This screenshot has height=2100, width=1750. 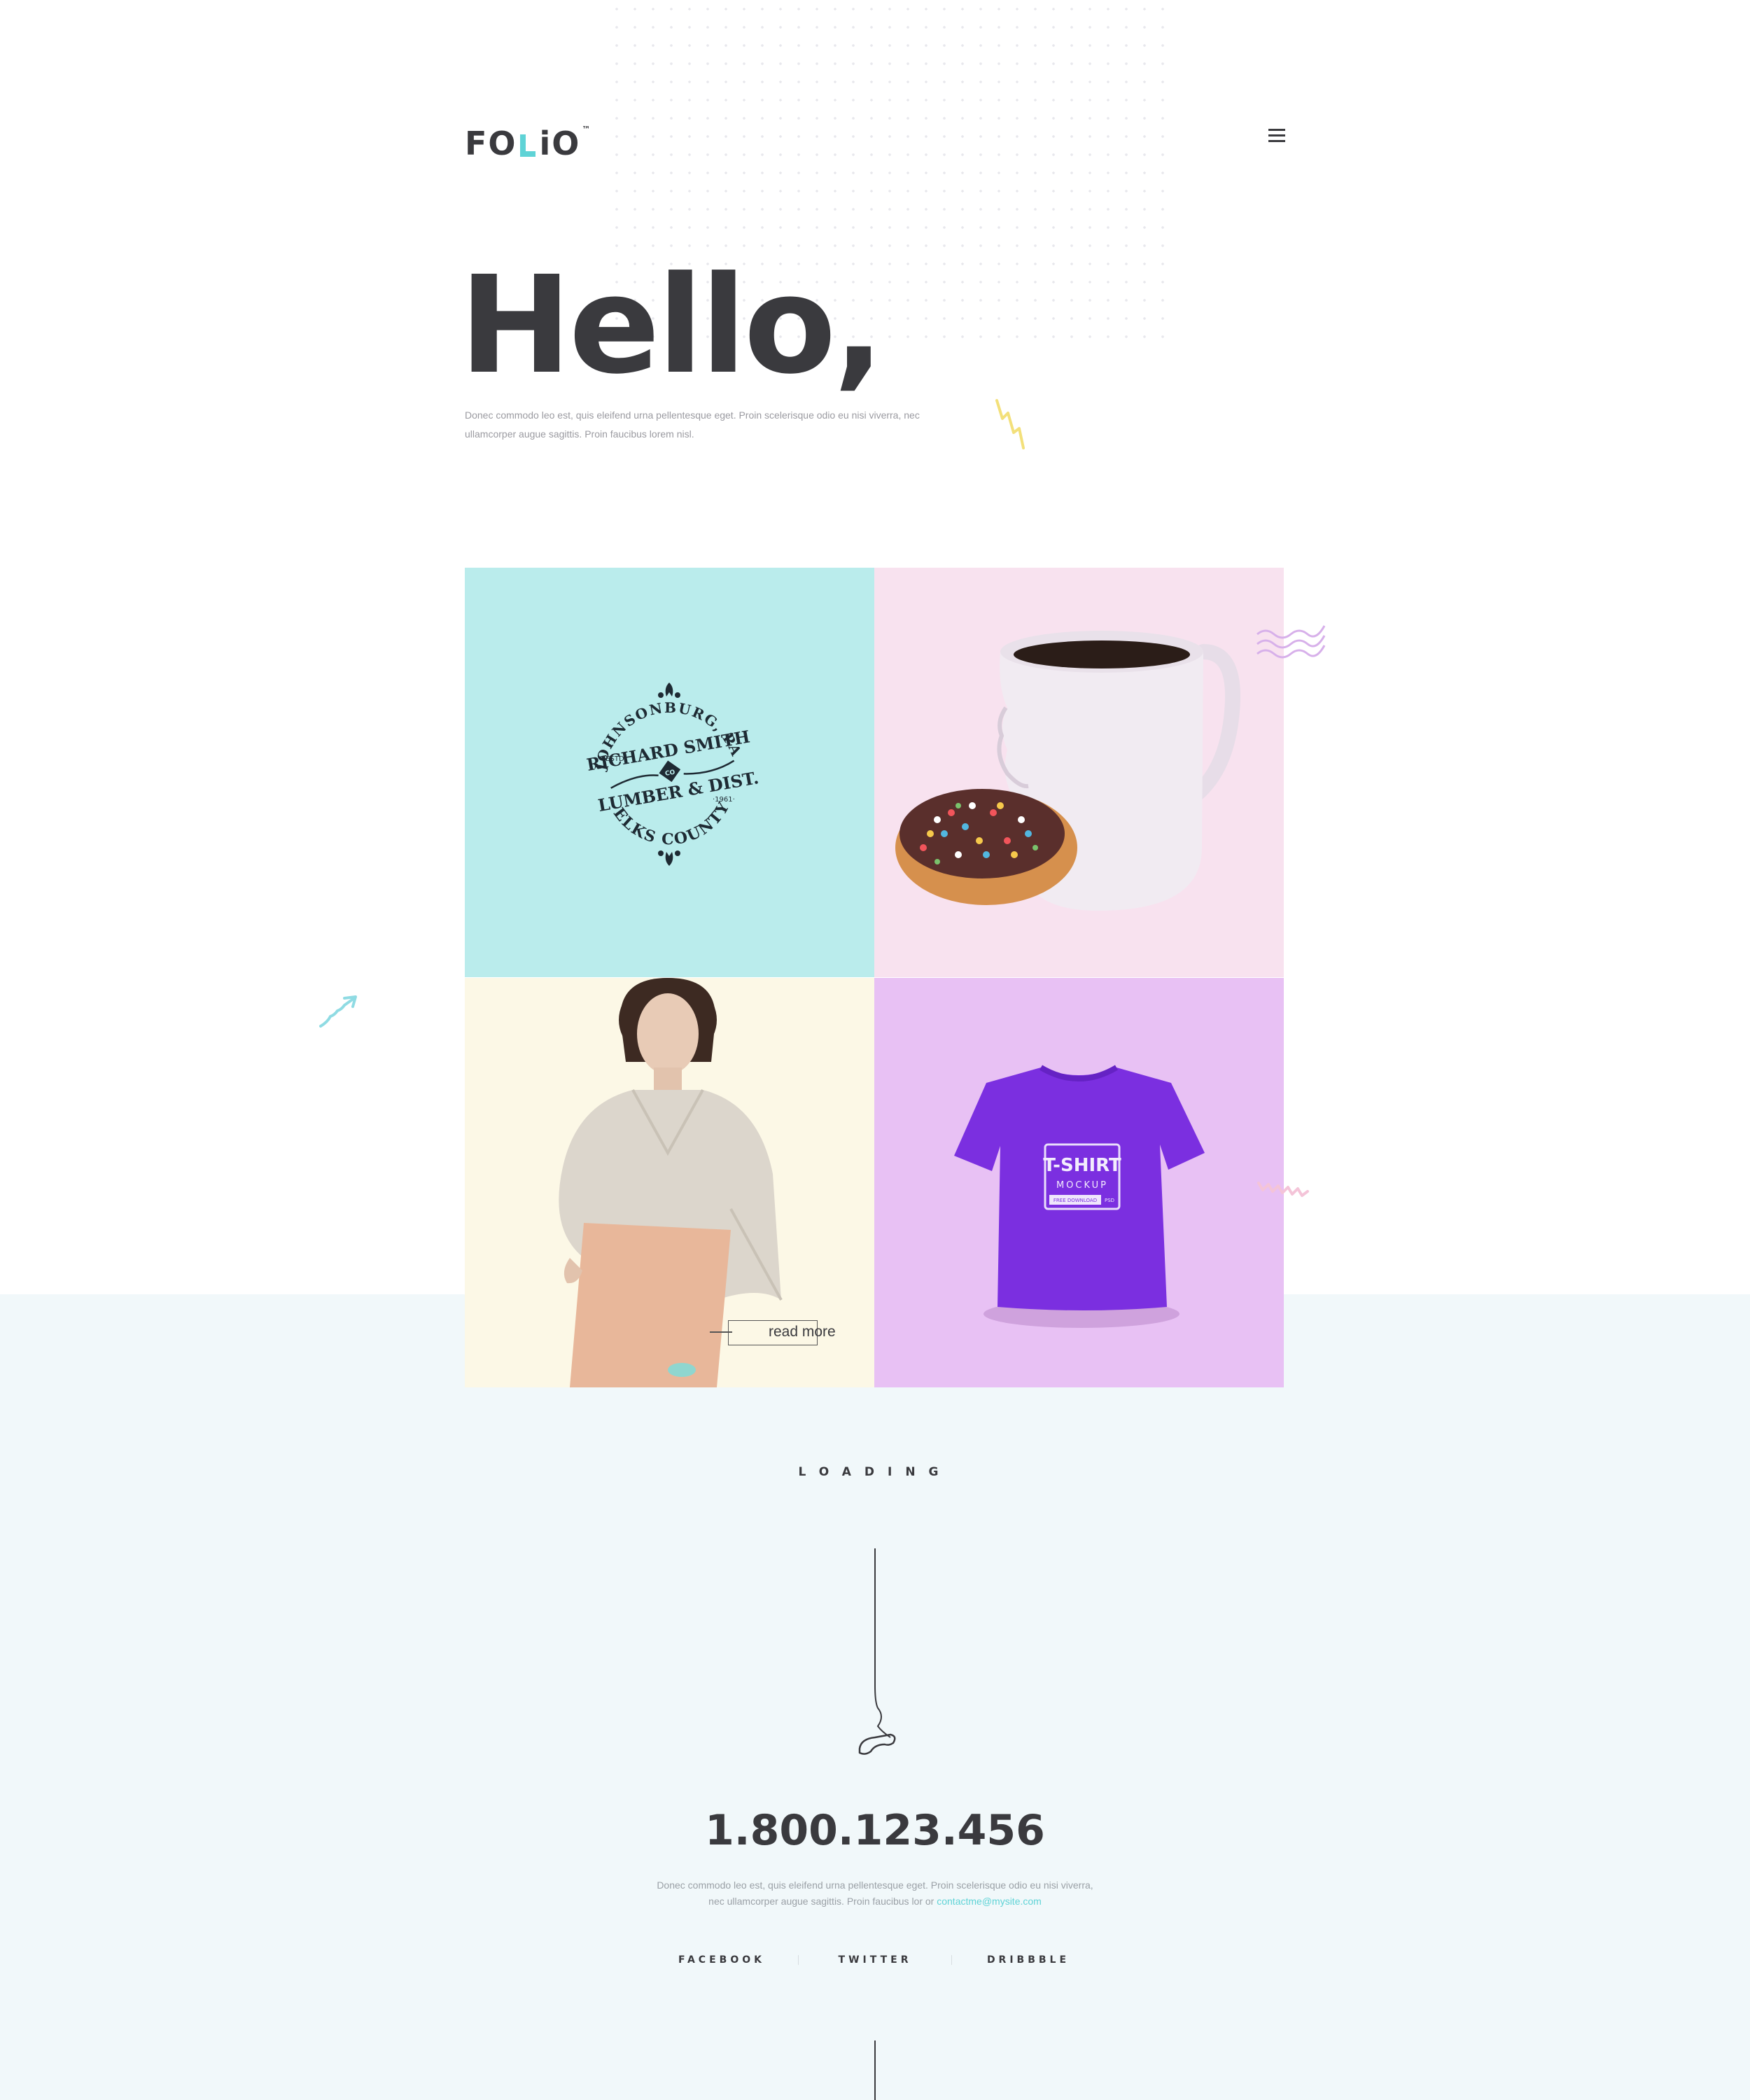 I want to click on read-more-link: read more, so click(x=773, y=1332).